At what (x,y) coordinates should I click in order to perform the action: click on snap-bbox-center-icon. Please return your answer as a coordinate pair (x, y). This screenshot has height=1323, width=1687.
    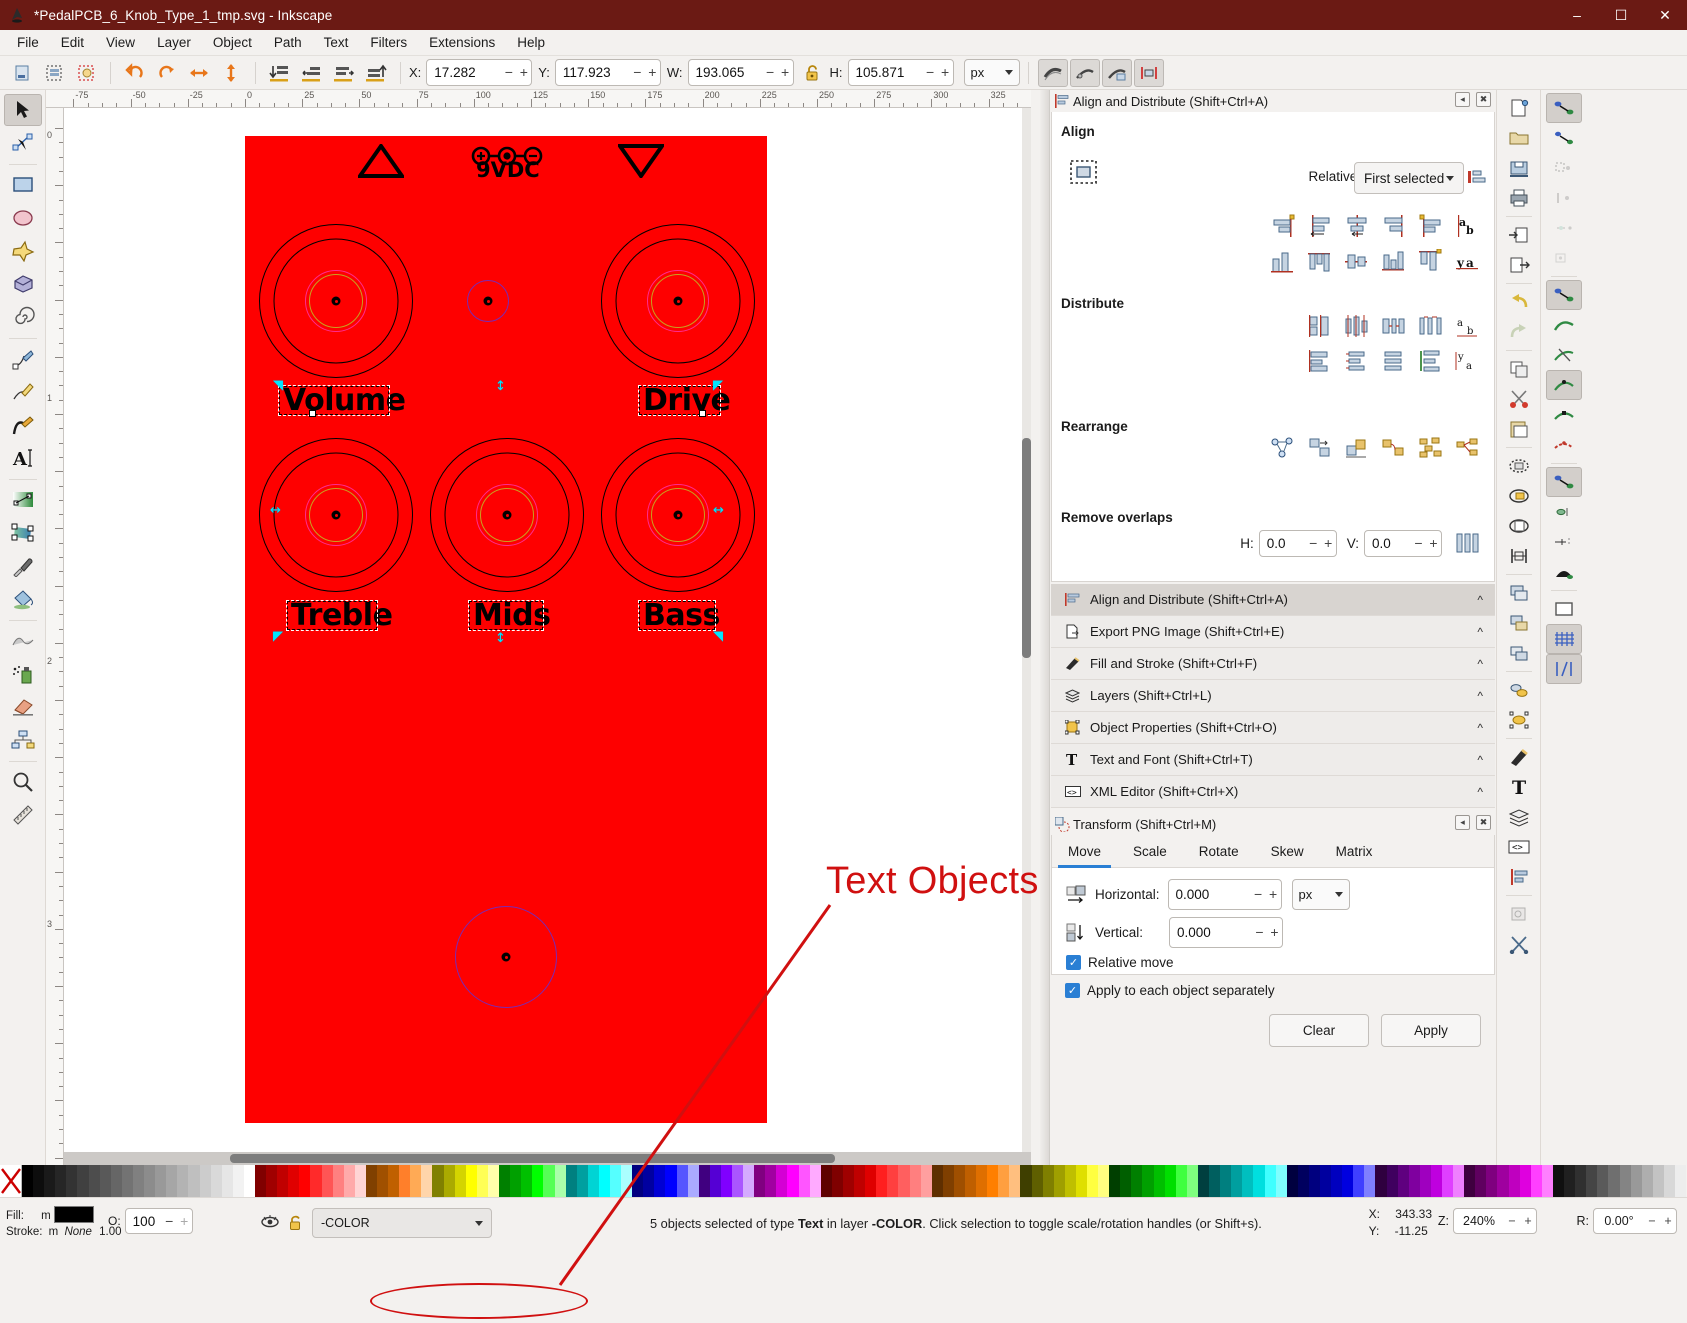
    Looking at the image, I should click on (1564, 258).